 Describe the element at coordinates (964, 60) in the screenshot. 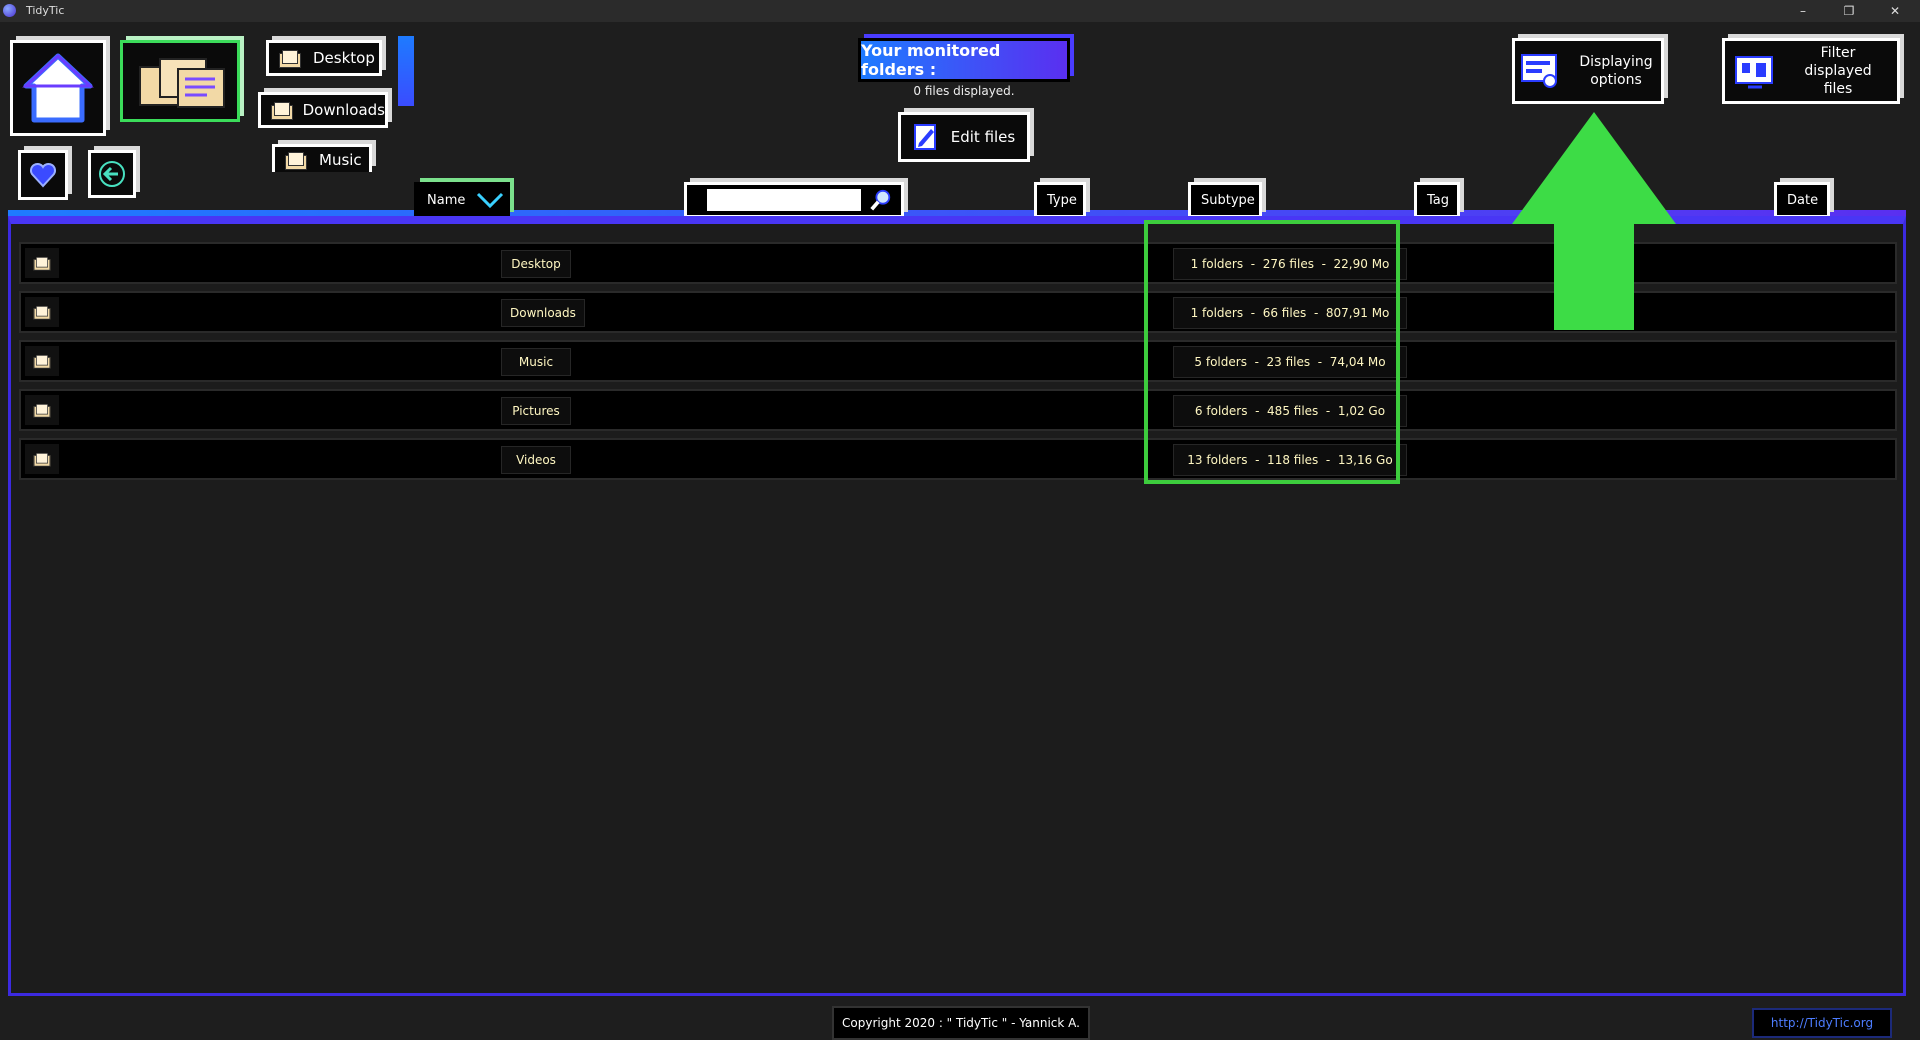

I see `monitored-folders-title: Your monitored folders :` at that location.